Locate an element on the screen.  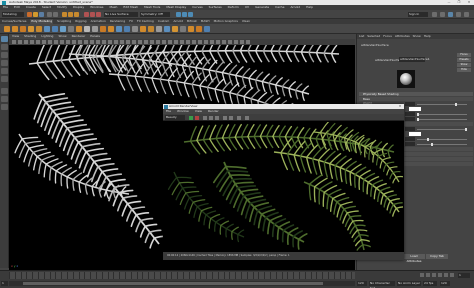
range-end-field: 120 is located at coordinates (362, 283).